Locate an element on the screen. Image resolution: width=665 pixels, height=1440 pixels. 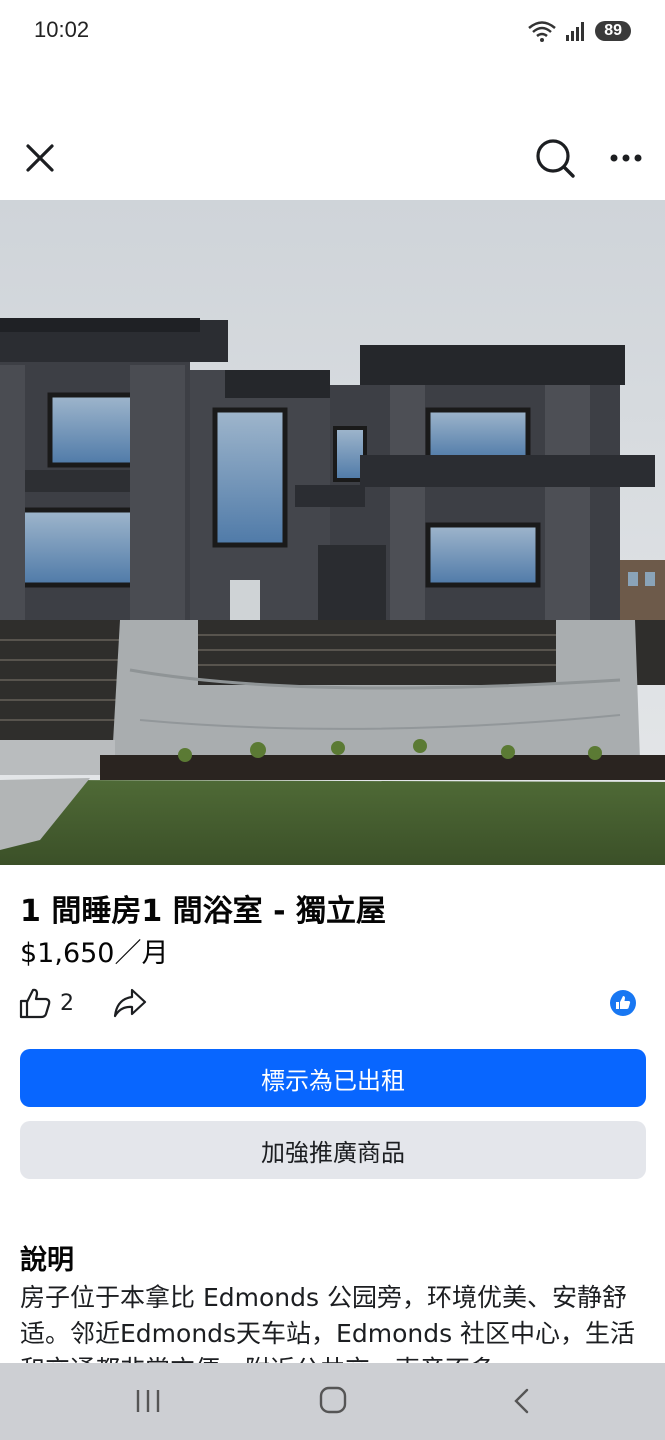
search-icon is located at coordinates (555, 158).